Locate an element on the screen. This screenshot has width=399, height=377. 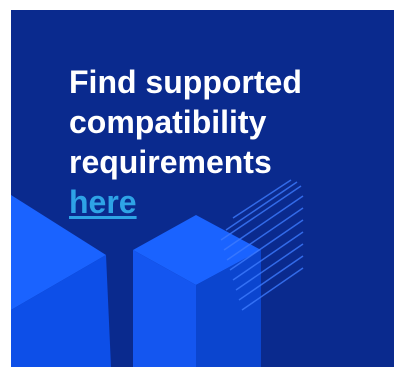
headline-line-2: compatibility is located at coordinates (168, 122).